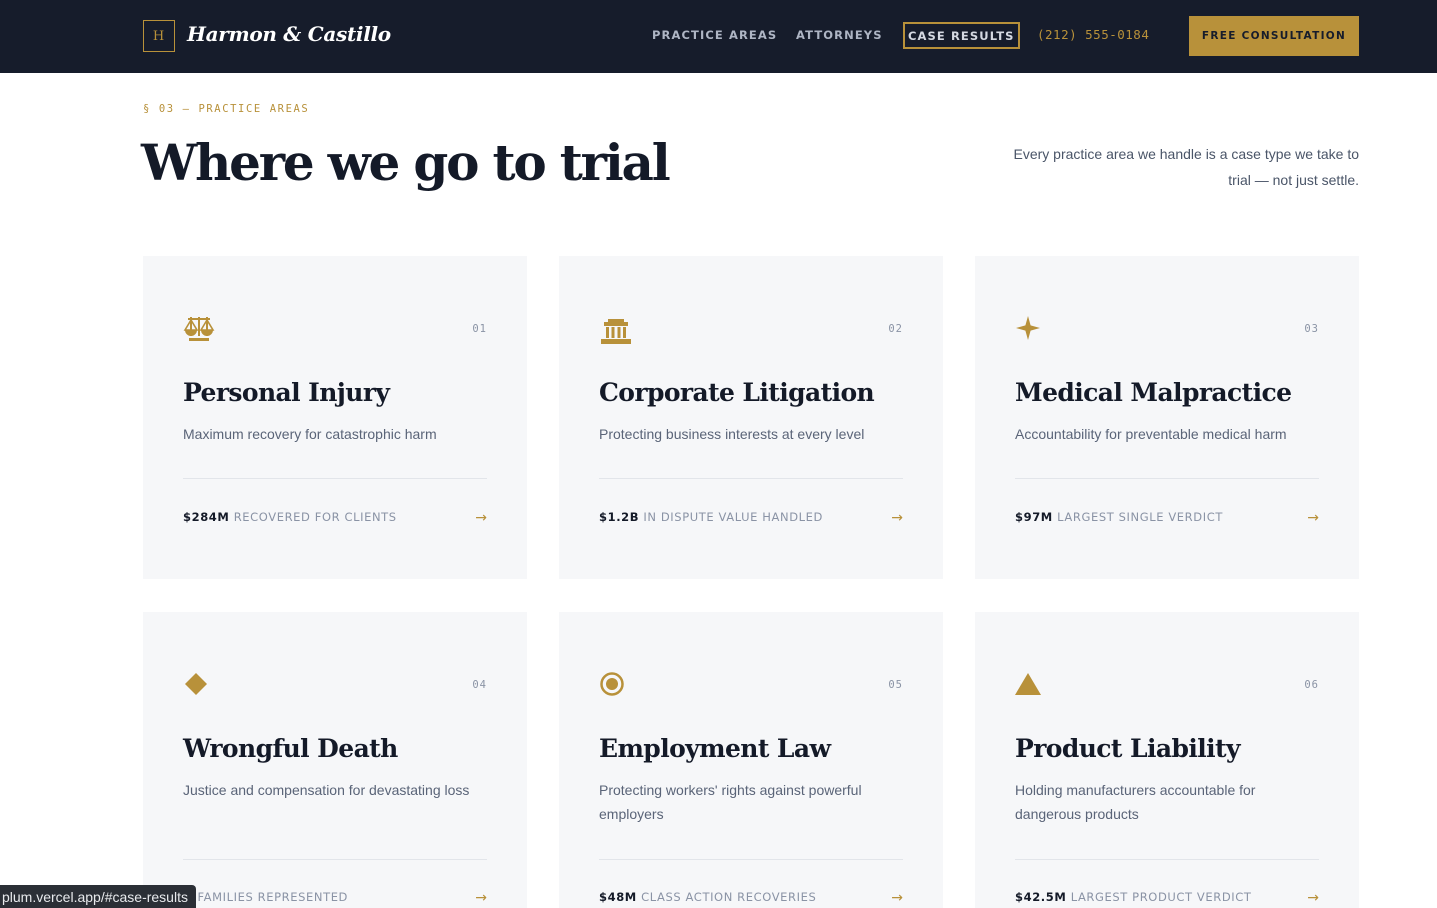 The image size is (1437, 908). I want to click on stat-label: RECOVERED FOR CLIENTS, so click(315, 517).